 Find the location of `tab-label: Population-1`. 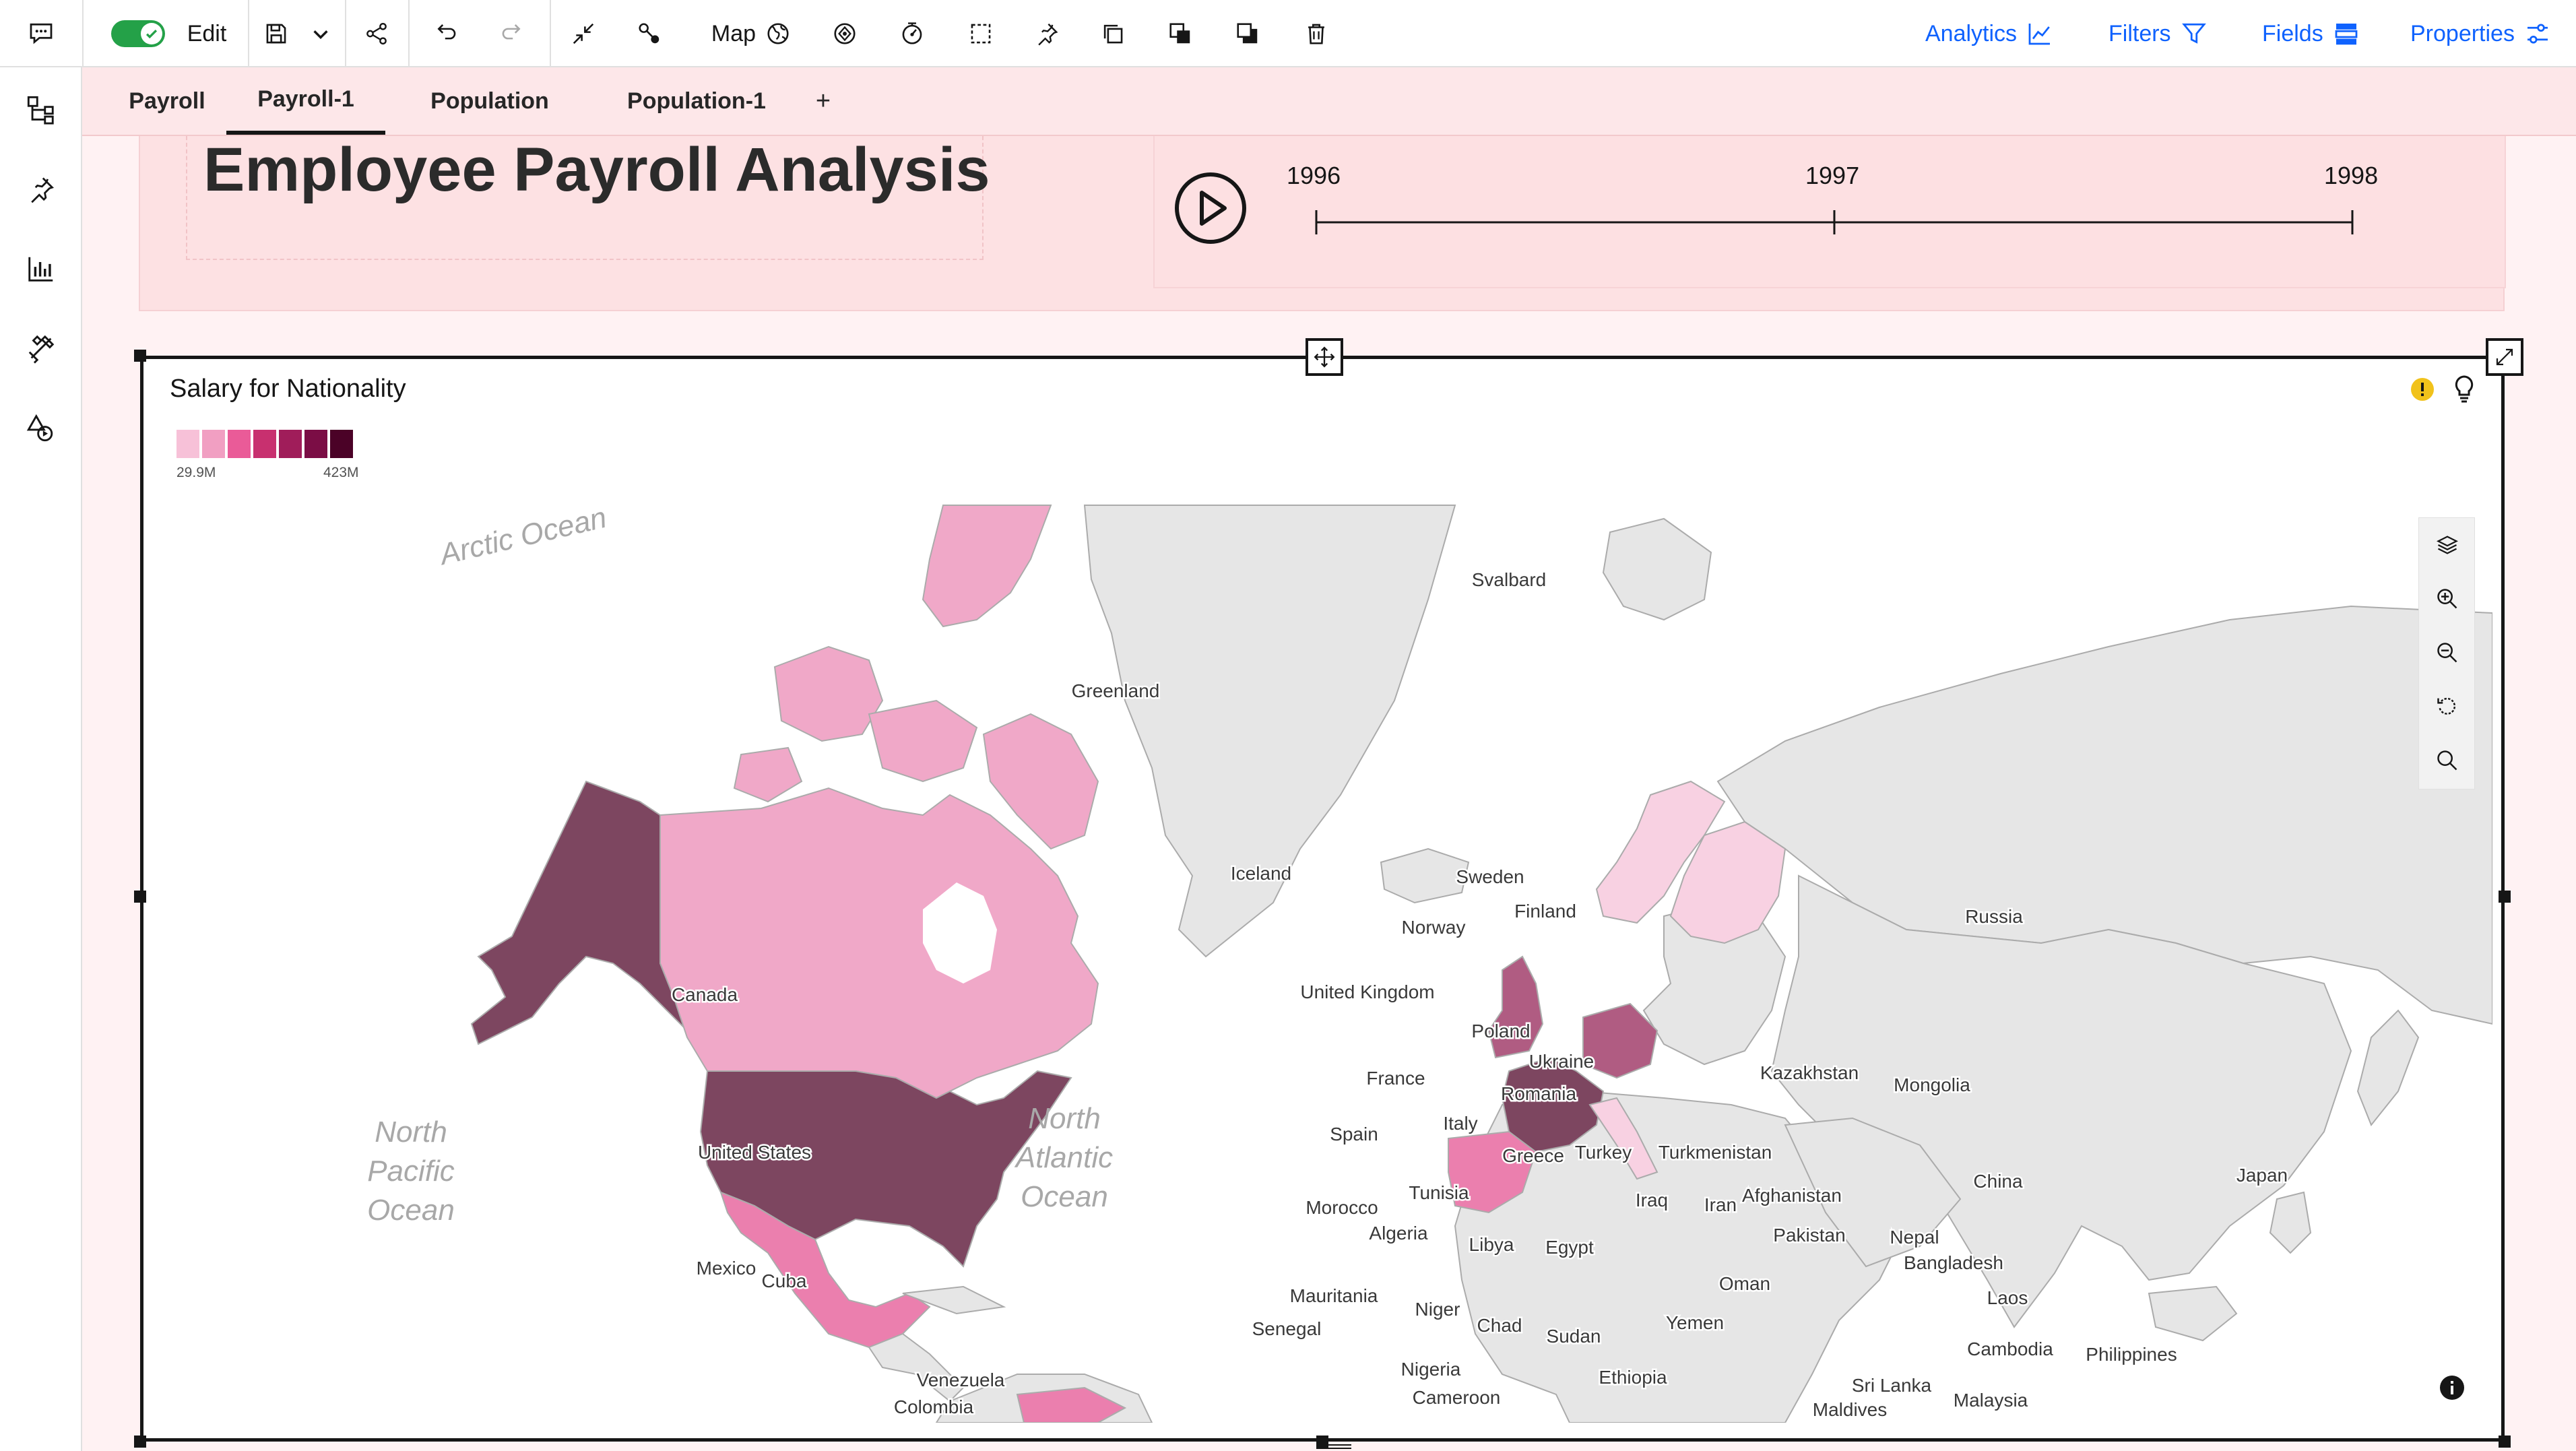

tab-label: Population-1 is located at coordinates (697, 101).